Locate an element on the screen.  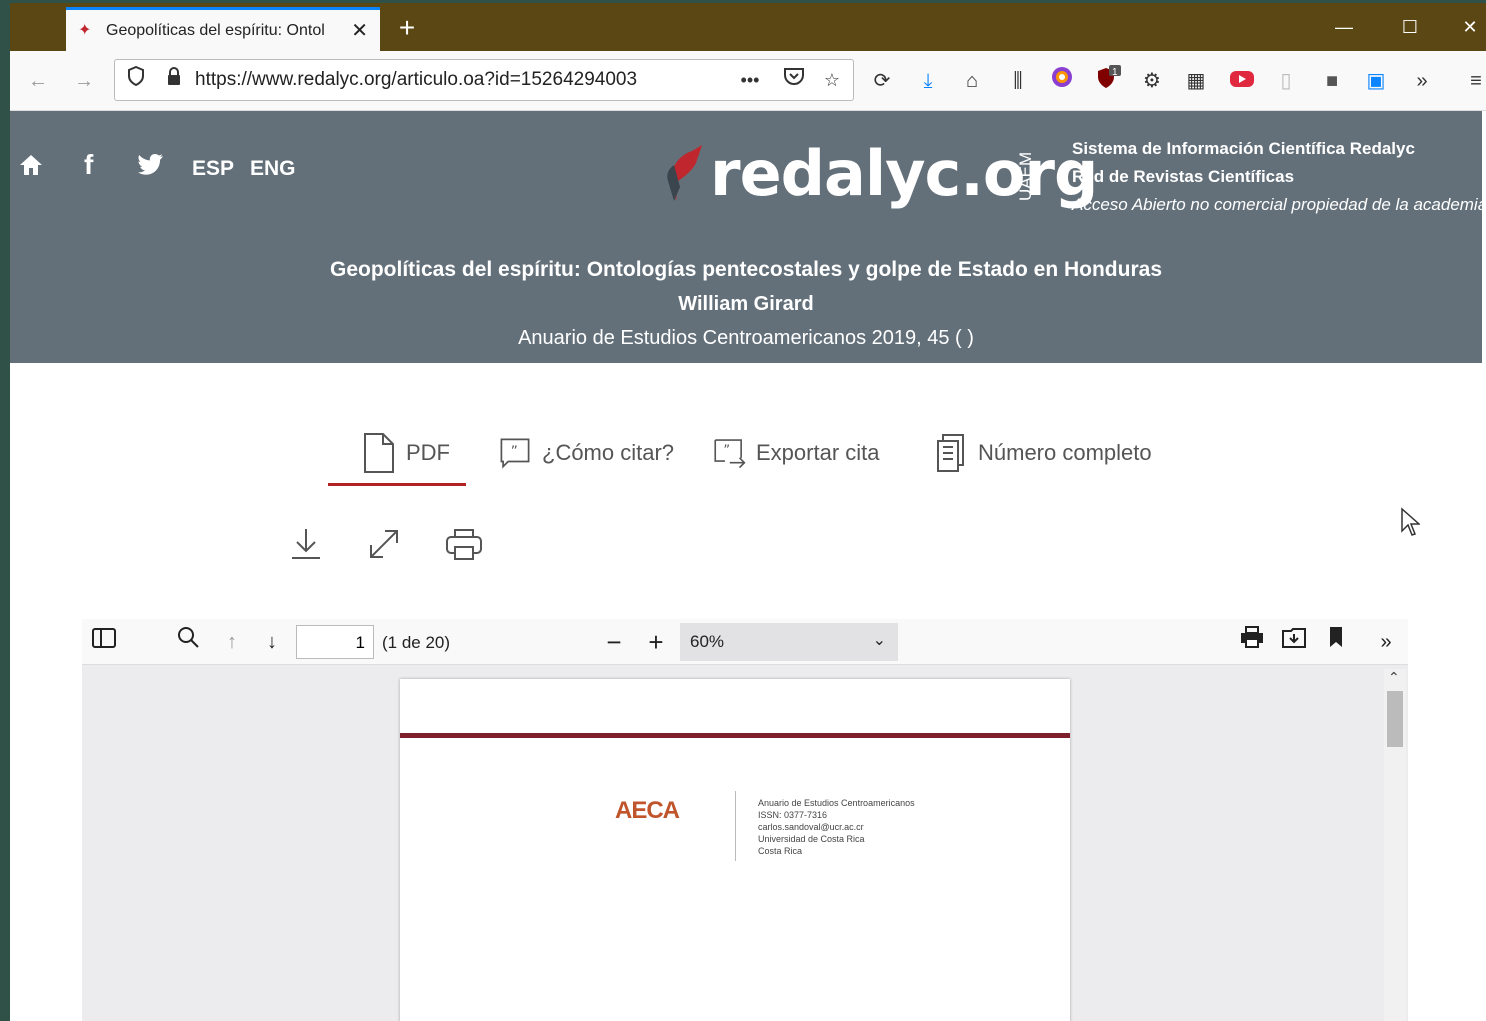
page-actions-icon: ••• is located at coordinates (750, 80).